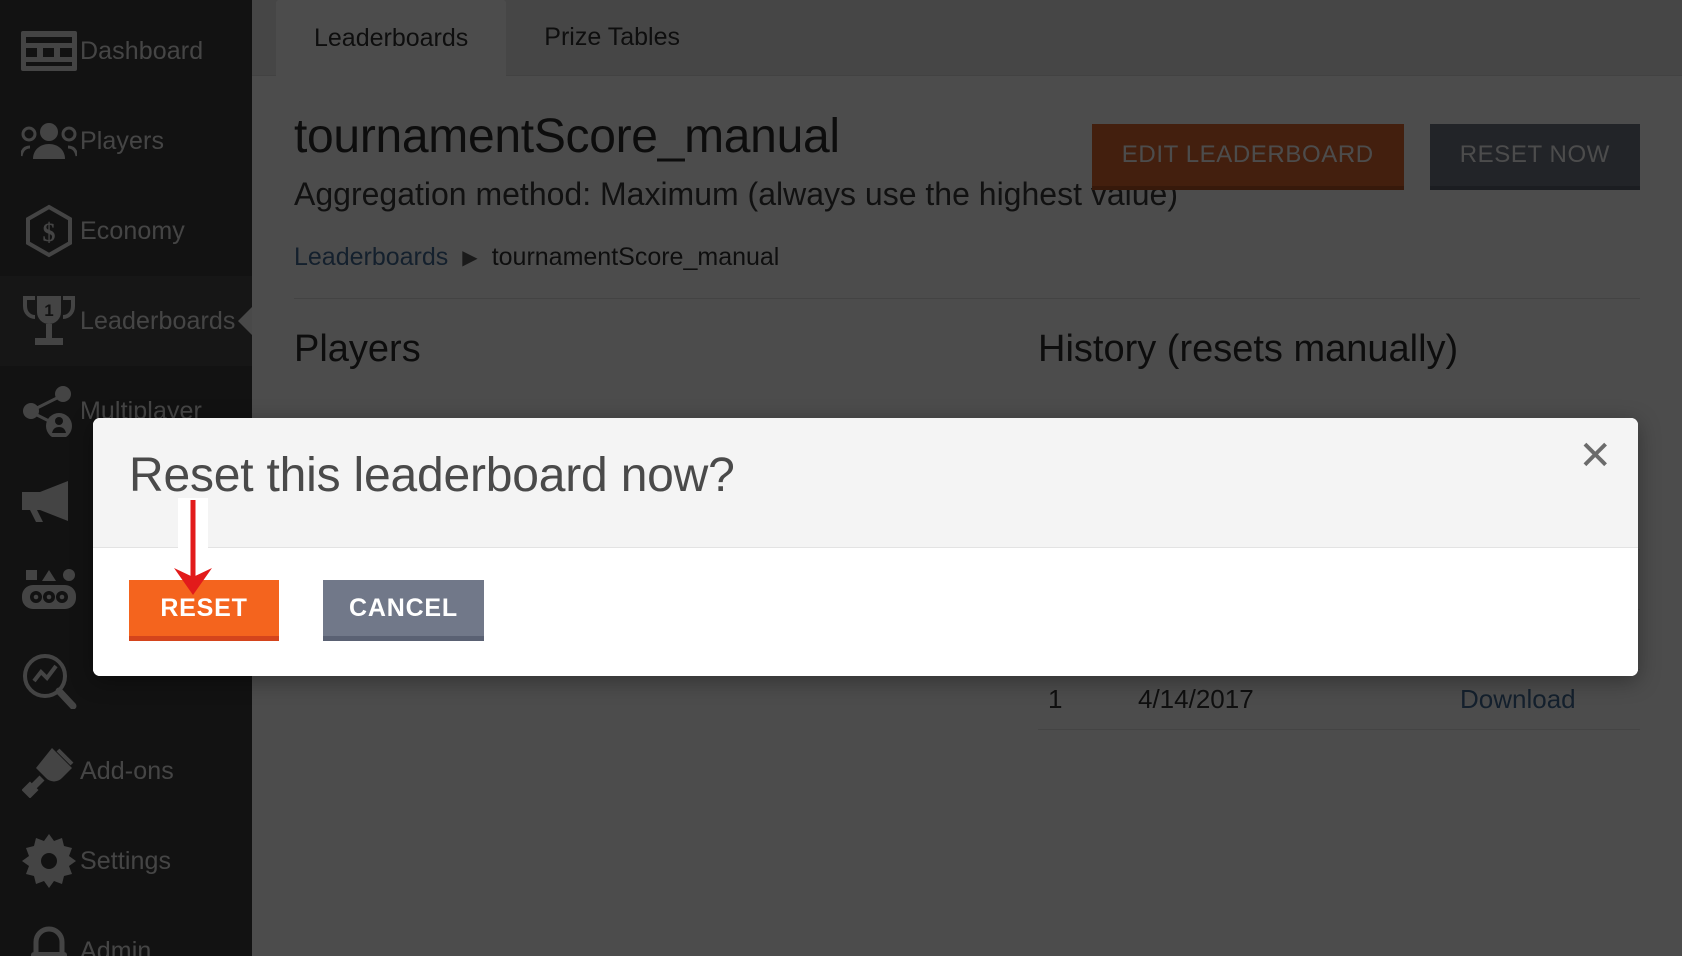  Describe the element at coordinates (49, 501) in the screenshot. I see `megaphone-icon` at that location.